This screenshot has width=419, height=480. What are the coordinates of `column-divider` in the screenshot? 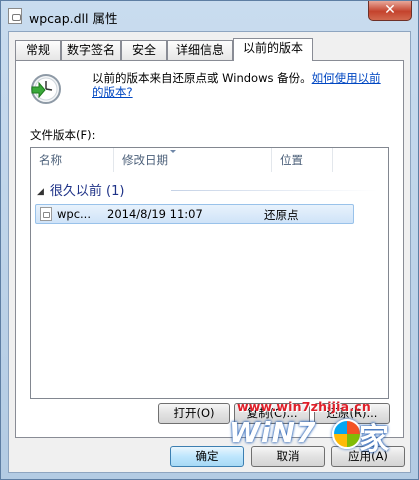 It's located at (332, 160).